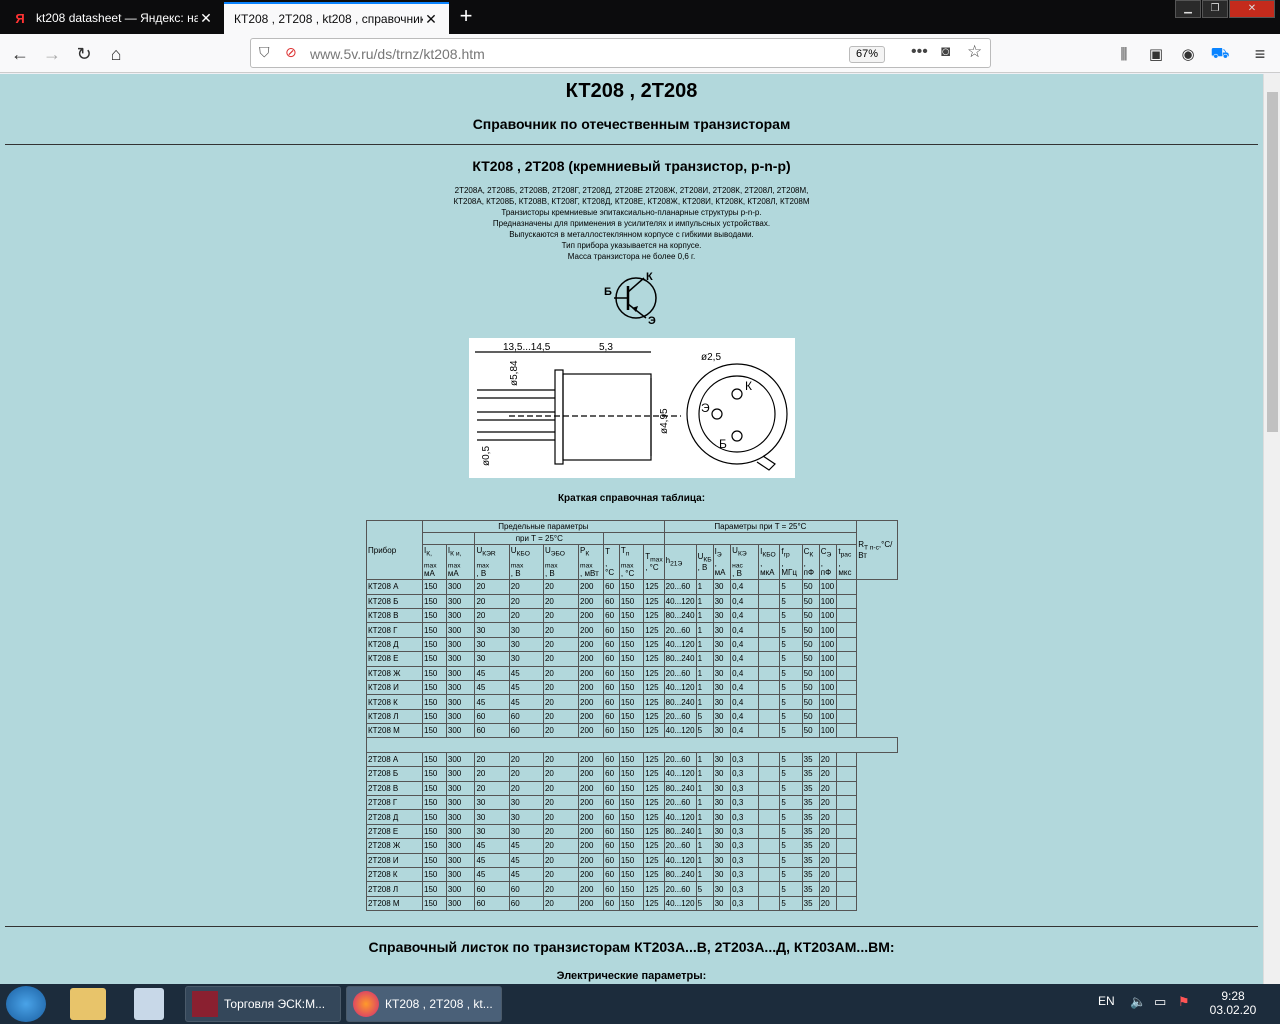 The height and width of the screenshot is (1024, 1280). What do you see at coordinates (649, 277) in the screenshot?
I see `label-k: К` at bounding box center [649, 277].